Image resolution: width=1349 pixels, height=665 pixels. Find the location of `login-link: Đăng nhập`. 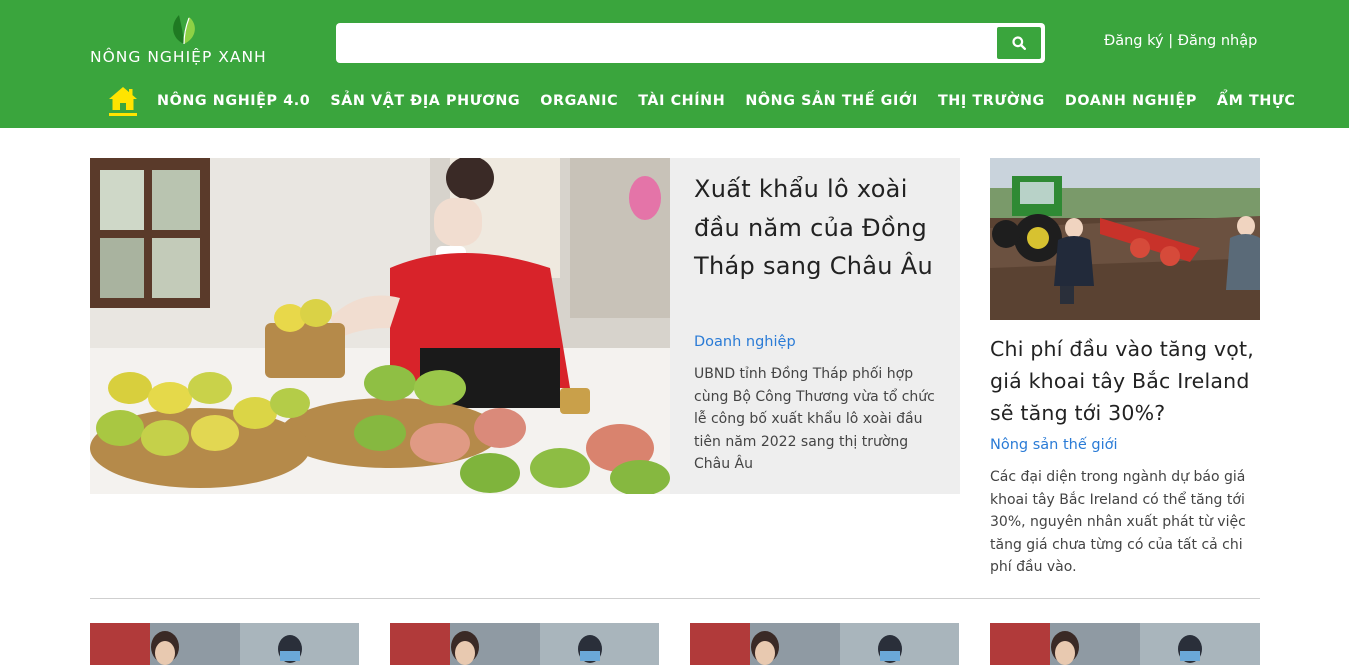

login-link: Đăng nhập is located at coordinates (1218, 41).